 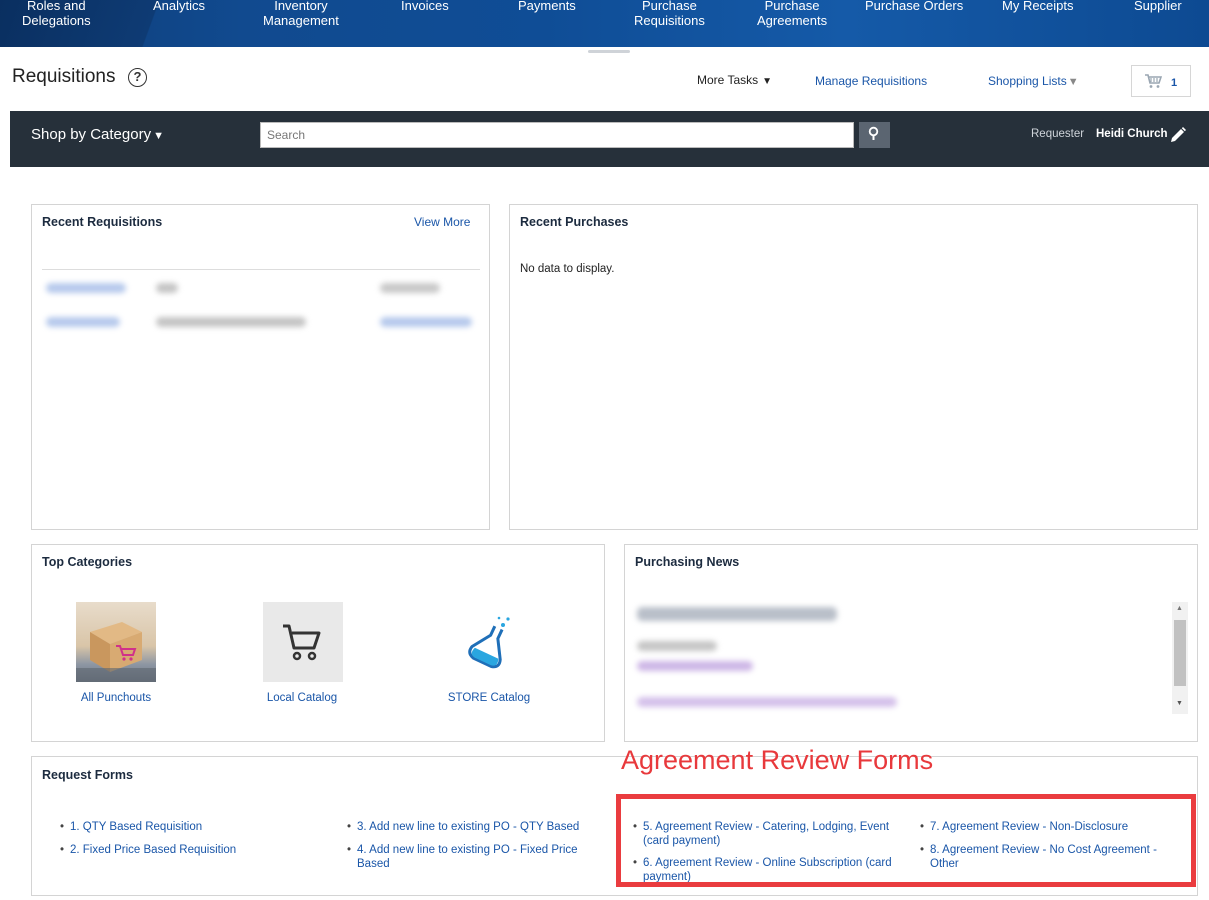 I want to click on request-forms-title: Request Forms, so click(x=87, y=775).